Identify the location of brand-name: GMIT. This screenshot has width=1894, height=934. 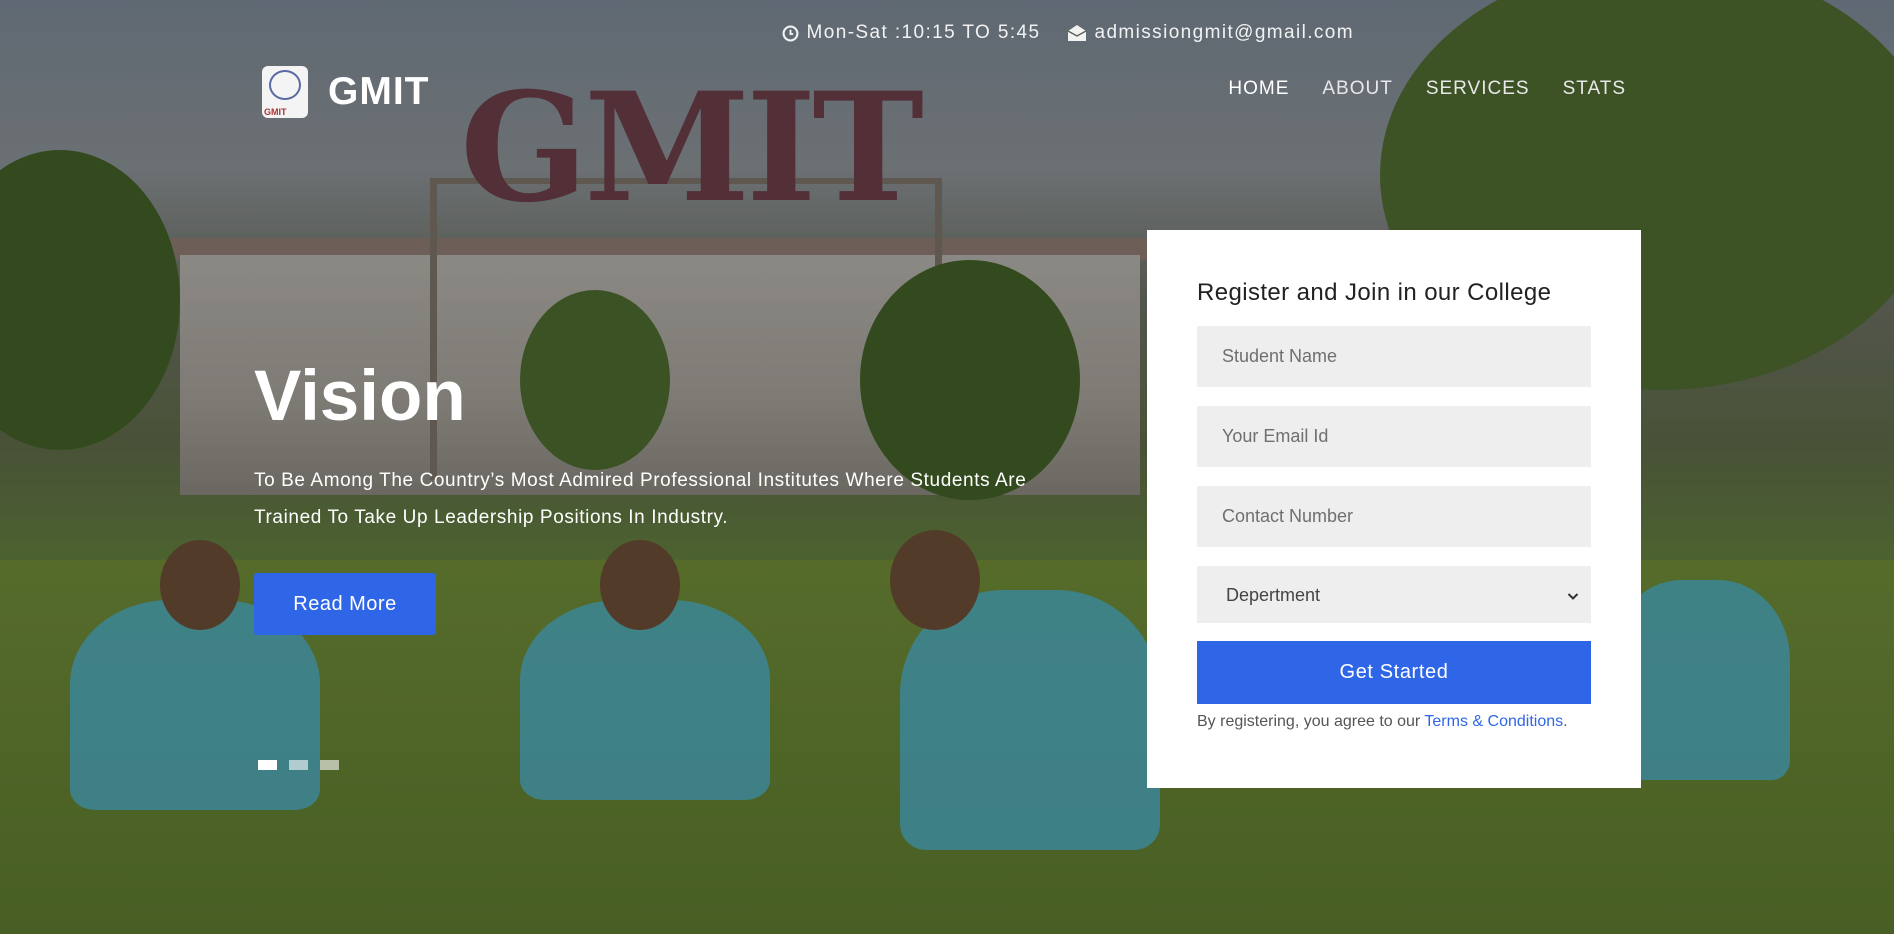
(379, 91).